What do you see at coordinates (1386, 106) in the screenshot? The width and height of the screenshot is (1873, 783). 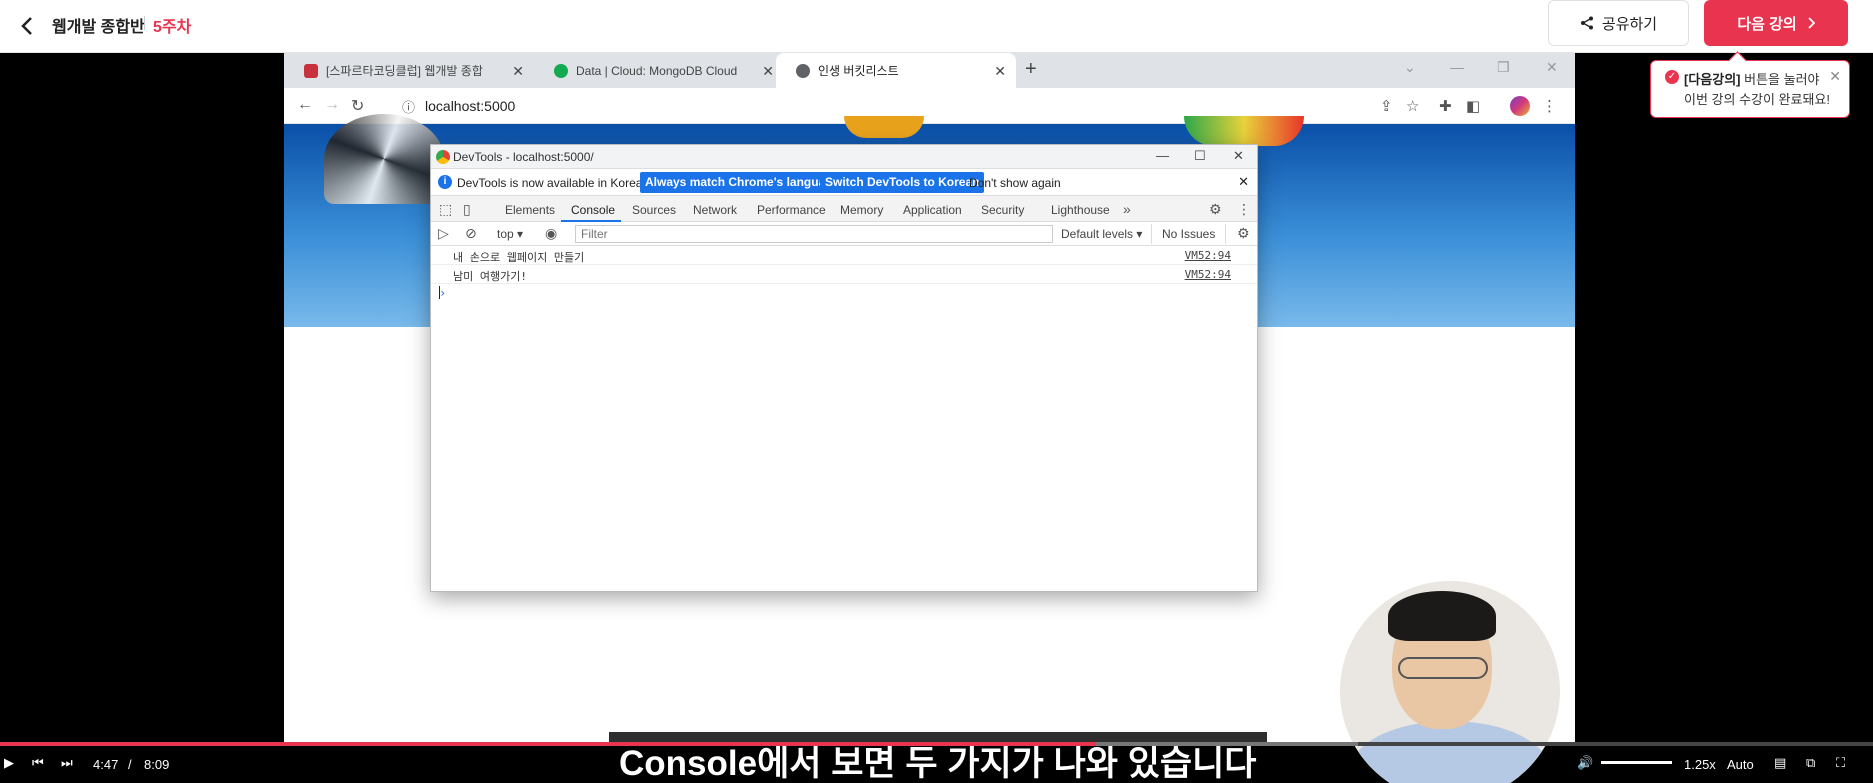 I see `share-page-icon: ⇪` at bounding box center [1386, 106].